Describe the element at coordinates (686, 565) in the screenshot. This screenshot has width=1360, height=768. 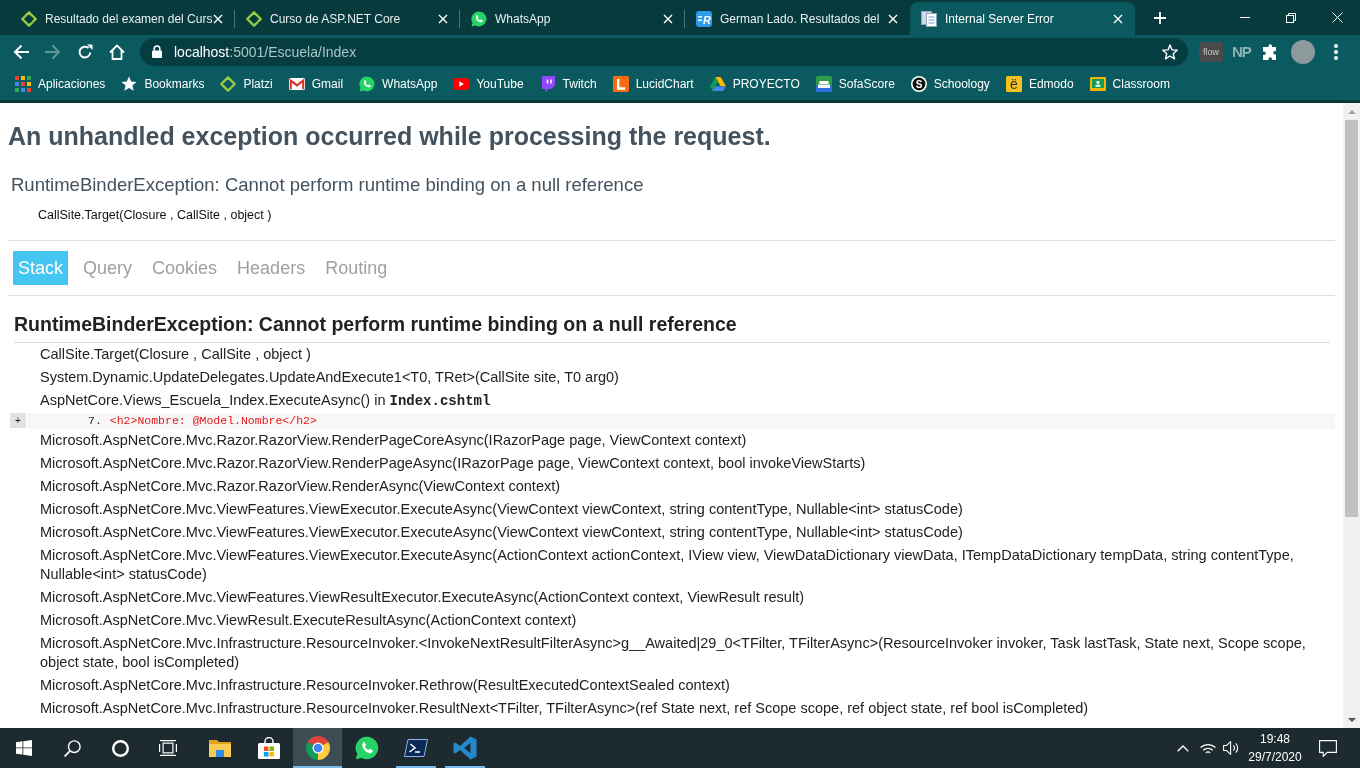
I see `stack-frame: Microsoft.AspNetCore.Mvc.ViewFeatures.ViewExecutor.ExecuteAsync(ActionContext actionContext, IView view, ViewDataDictionary viewData, ITempDataDictionary tempData, string contentType, Nullable<int> statusCode)` at that location.